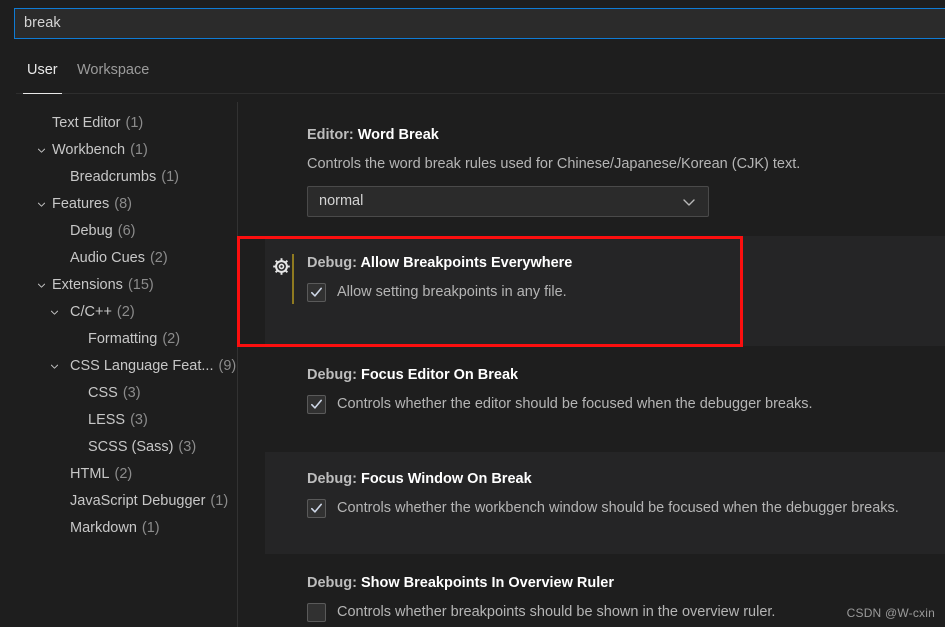 The width and height of the screenshot is (945, 627). What do you see at coordinates (398, 135) in the screenshot?
I see `setting-name: Word Break` at bounding box center [398, 135].